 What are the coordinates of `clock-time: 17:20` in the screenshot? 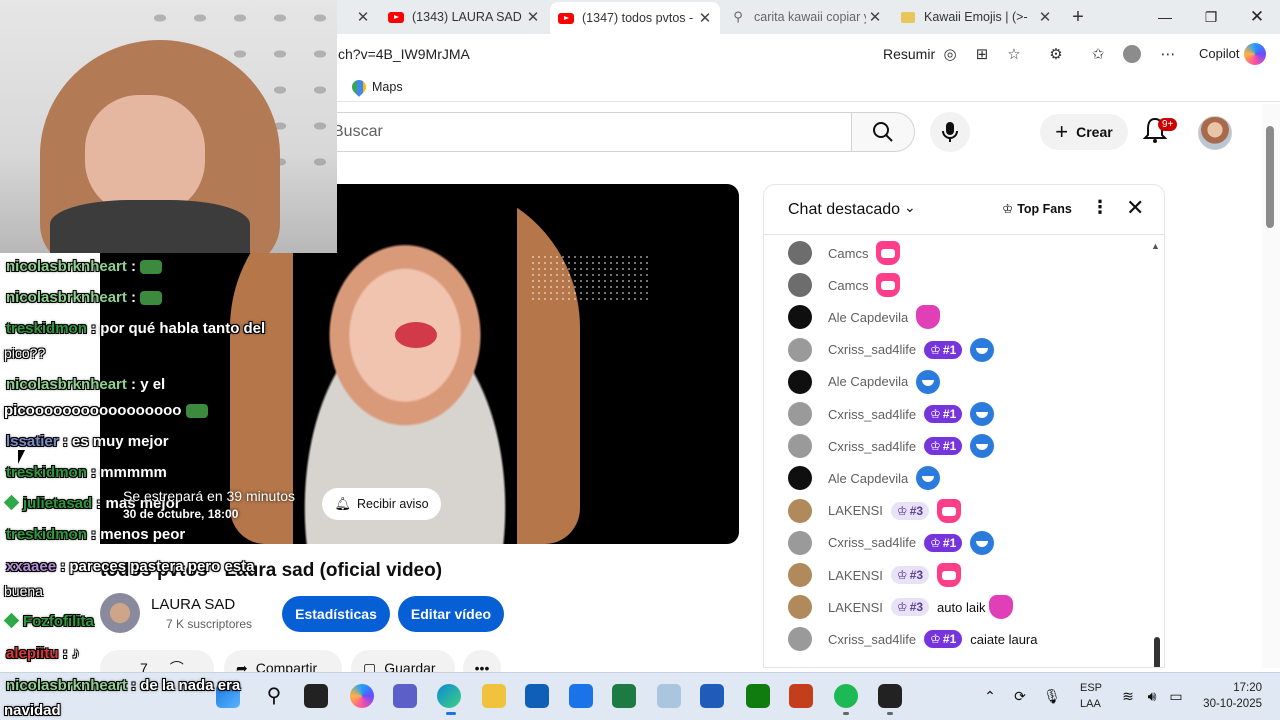 It's located at (1240, 688).